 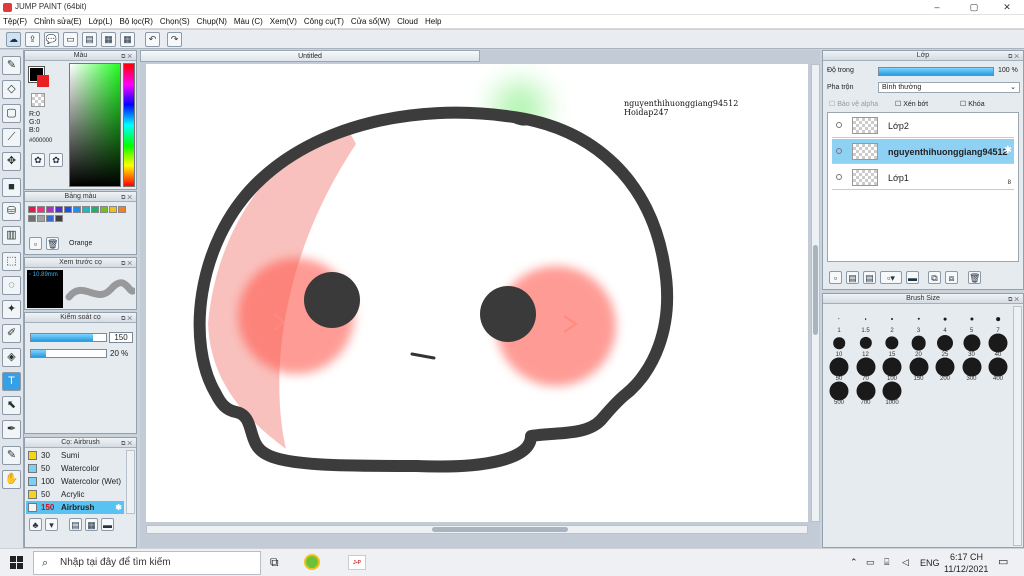 I want to click on brush-add-icon: ♣, so click(x=35, y=524).